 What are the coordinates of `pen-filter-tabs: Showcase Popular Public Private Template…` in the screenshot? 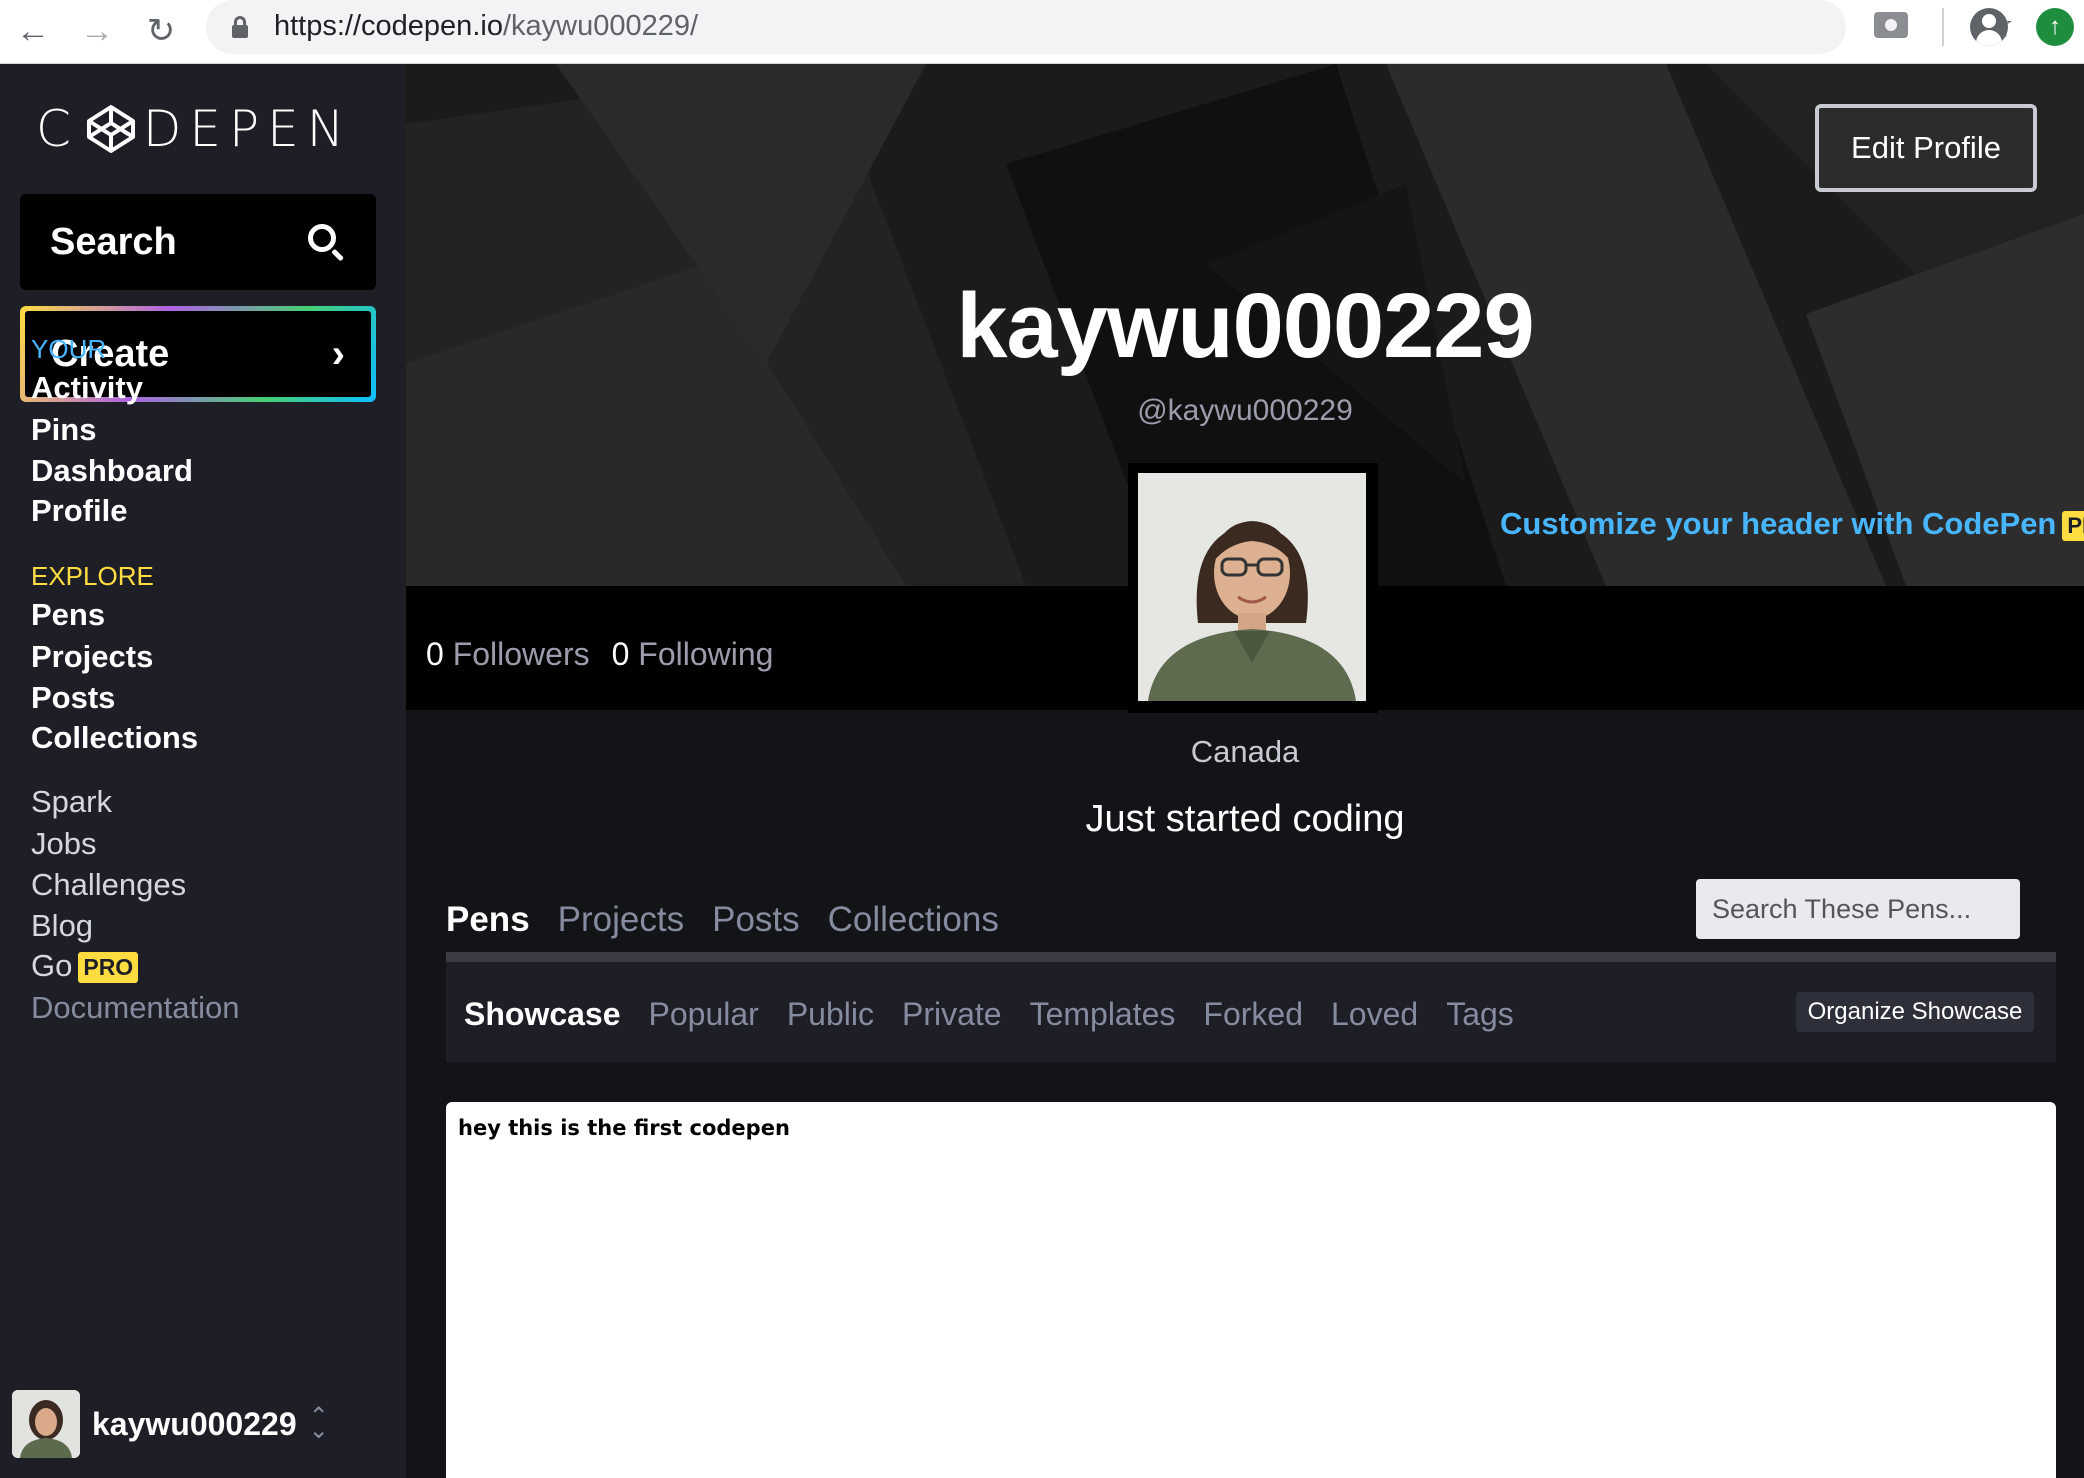 It's located at (989, 1014).